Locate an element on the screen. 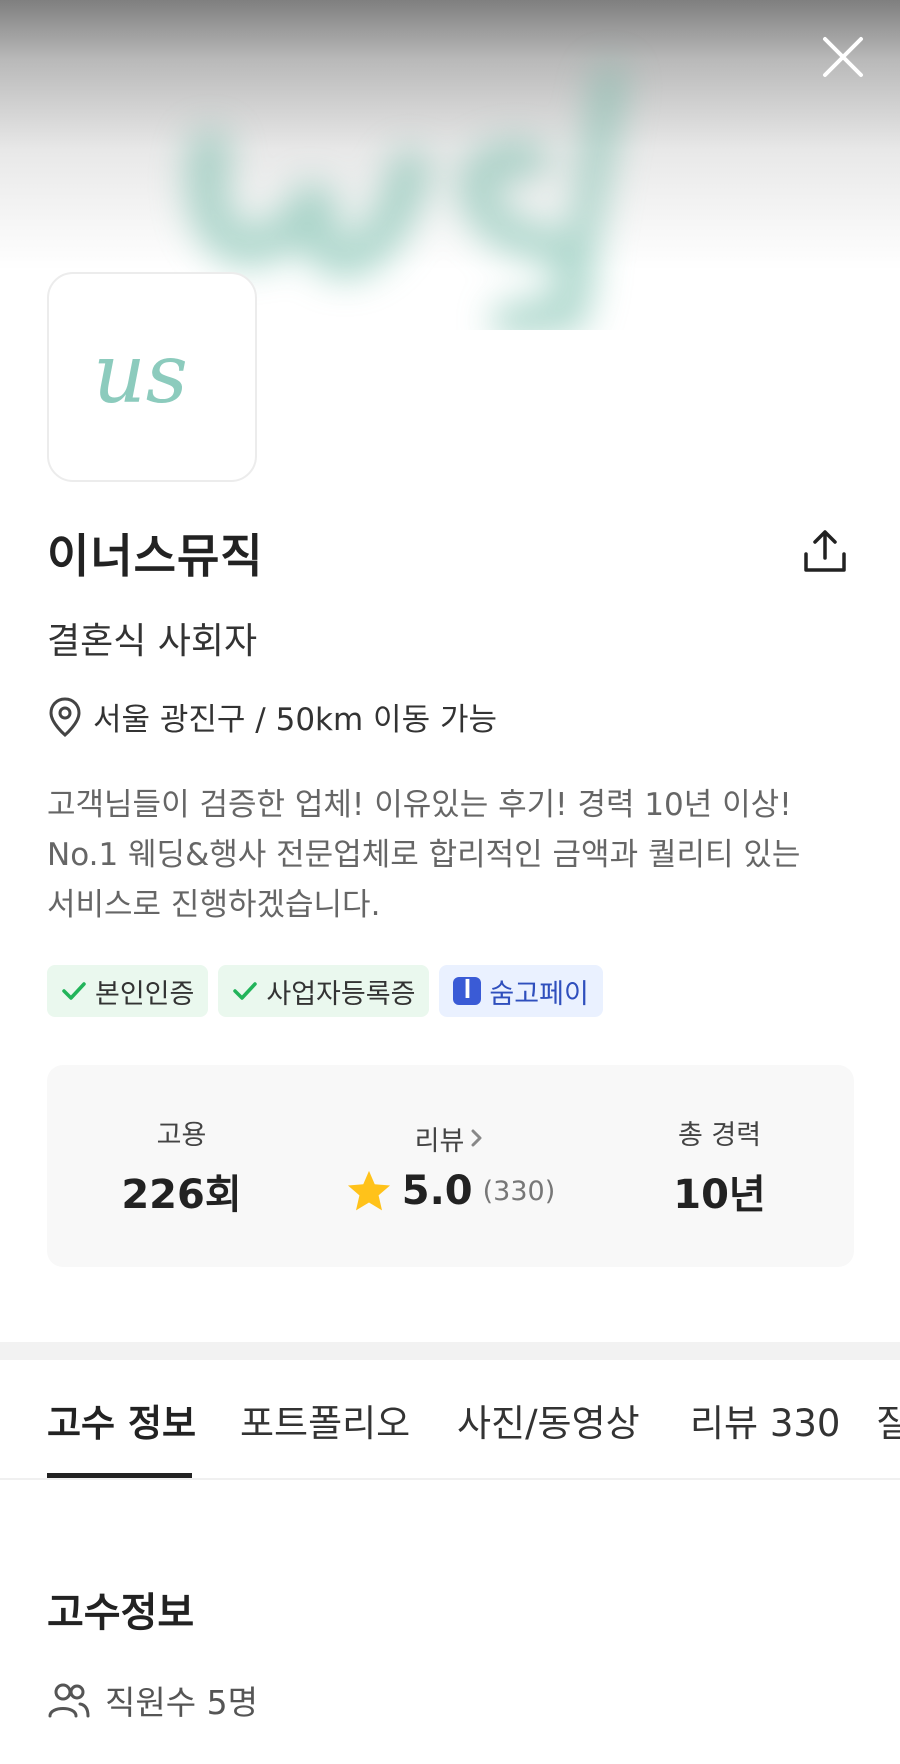  hire-label: 고용 is located at coordinates (181, 1135).